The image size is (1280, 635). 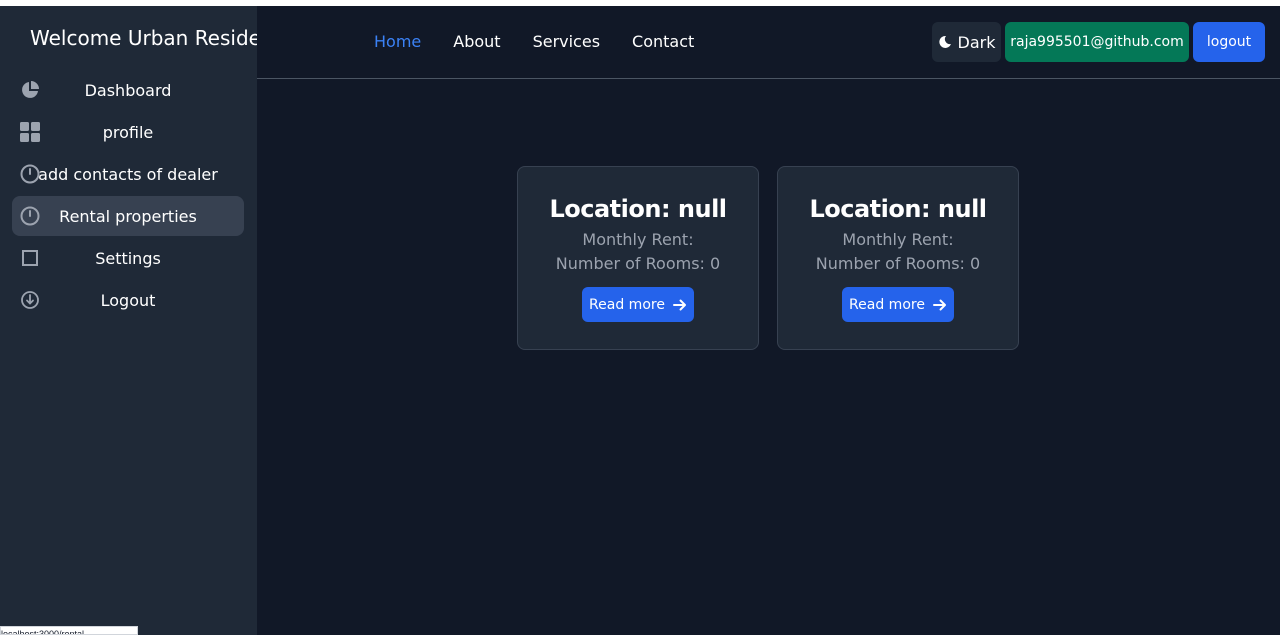 I want to click on logout-button: logout, so click(x=1229, y=42).